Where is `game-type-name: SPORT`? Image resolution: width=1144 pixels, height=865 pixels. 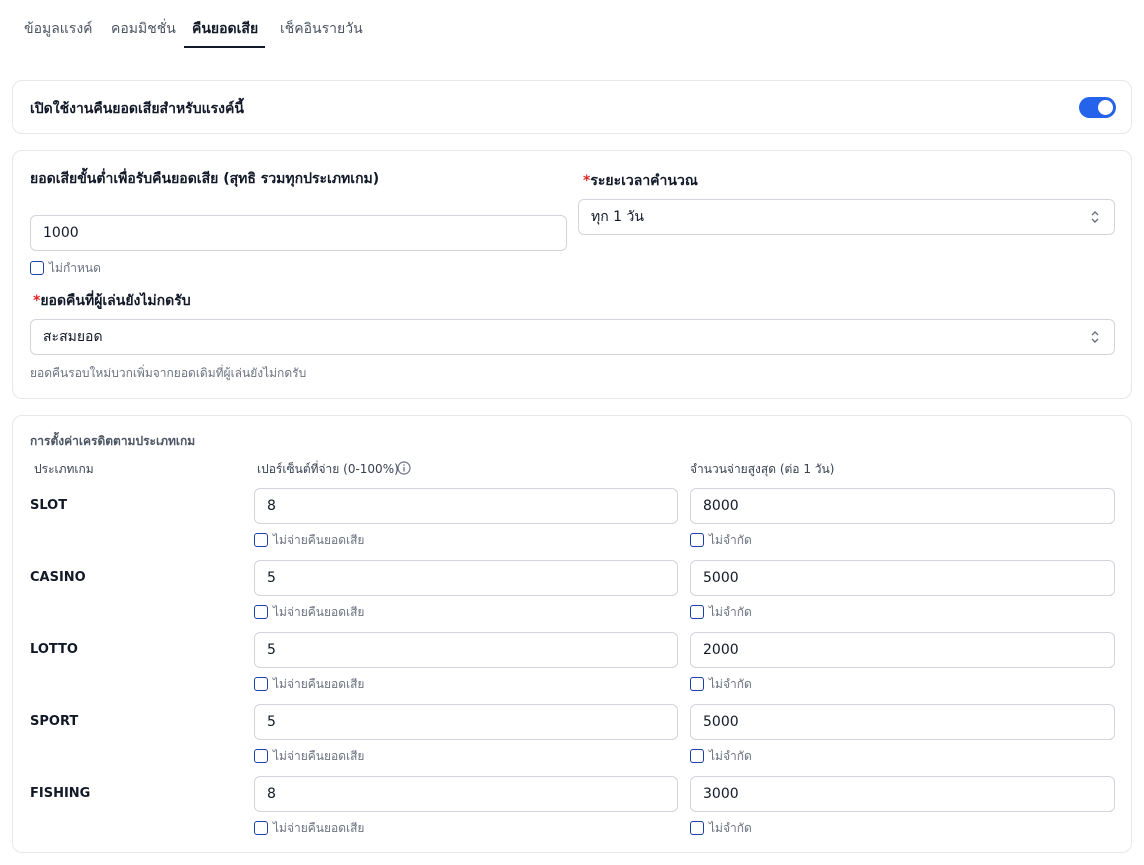
game-type-name: SPORT is located at coordinates (54, 721).